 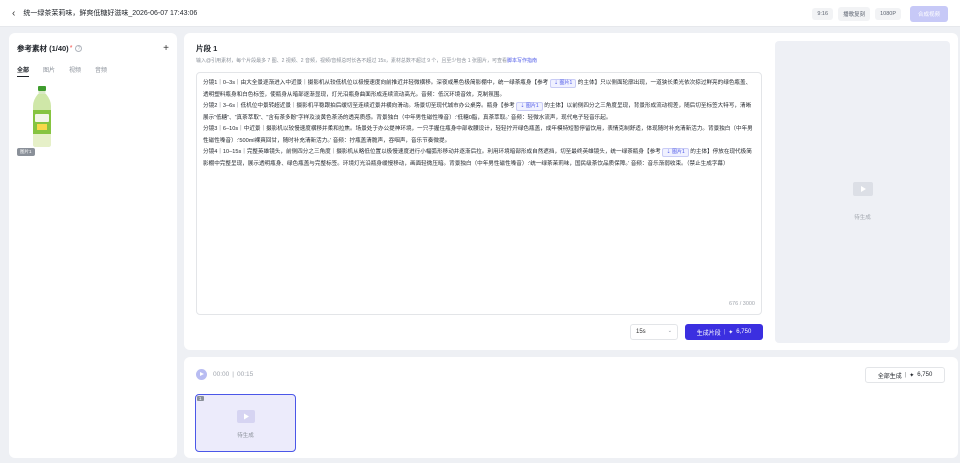 I want to click on project-title: 统一绿茶茉莉味，鲜爽低糖好滋味_2026-06-07 17:43:06, so click(x=110, y=13).